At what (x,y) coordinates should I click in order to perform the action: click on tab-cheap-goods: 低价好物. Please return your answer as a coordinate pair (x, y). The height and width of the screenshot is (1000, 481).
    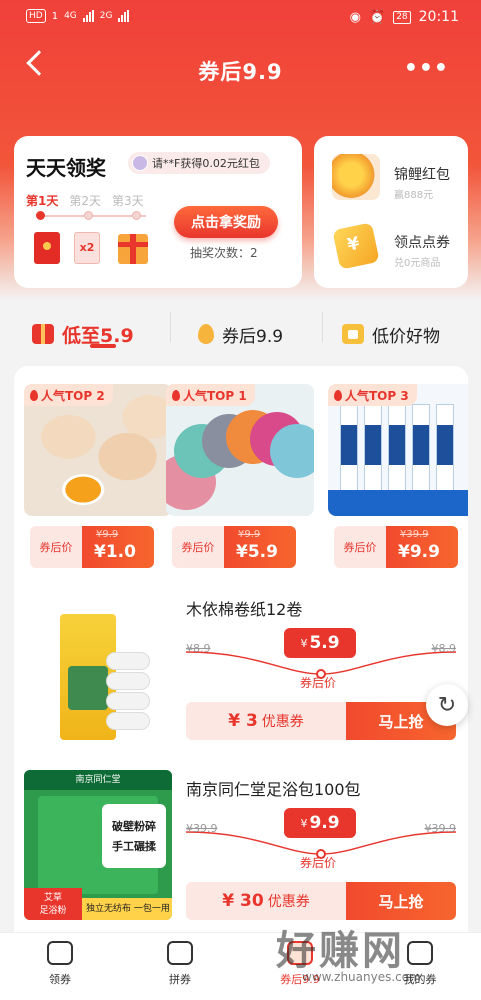
    Looking at the image, I should click on (391, 334).